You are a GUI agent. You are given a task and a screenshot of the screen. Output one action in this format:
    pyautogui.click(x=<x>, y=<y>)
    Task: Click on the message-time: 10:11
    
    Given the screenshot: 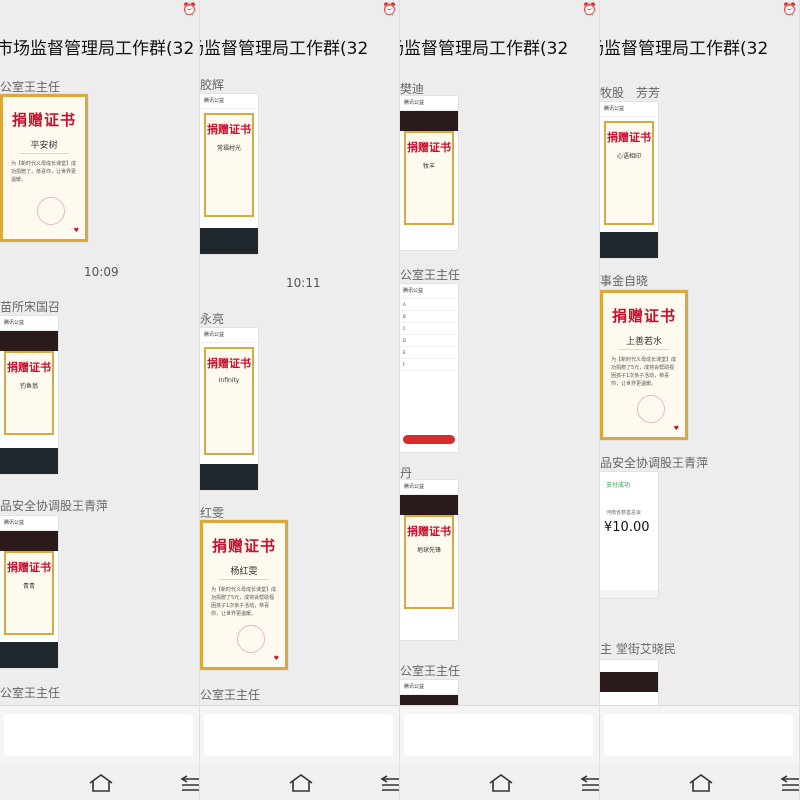 What is the action you would take?
    pyautogui.click(x=303, y=283)
    